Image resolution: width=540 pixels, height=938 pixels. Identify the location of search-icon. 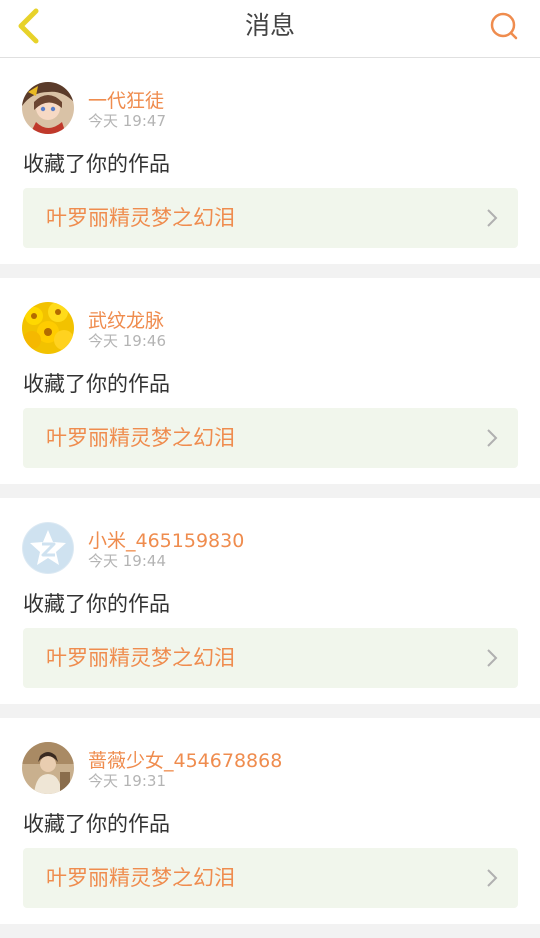
(504, 26).